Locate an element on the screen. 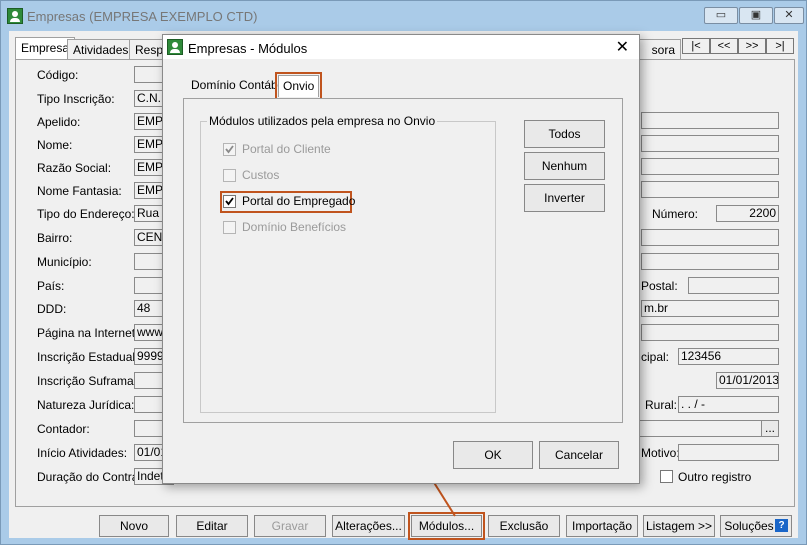 Image resolution: width=807 pixels, height=545 pixels. pagina-extra-field is located at coordinates (710, 332).